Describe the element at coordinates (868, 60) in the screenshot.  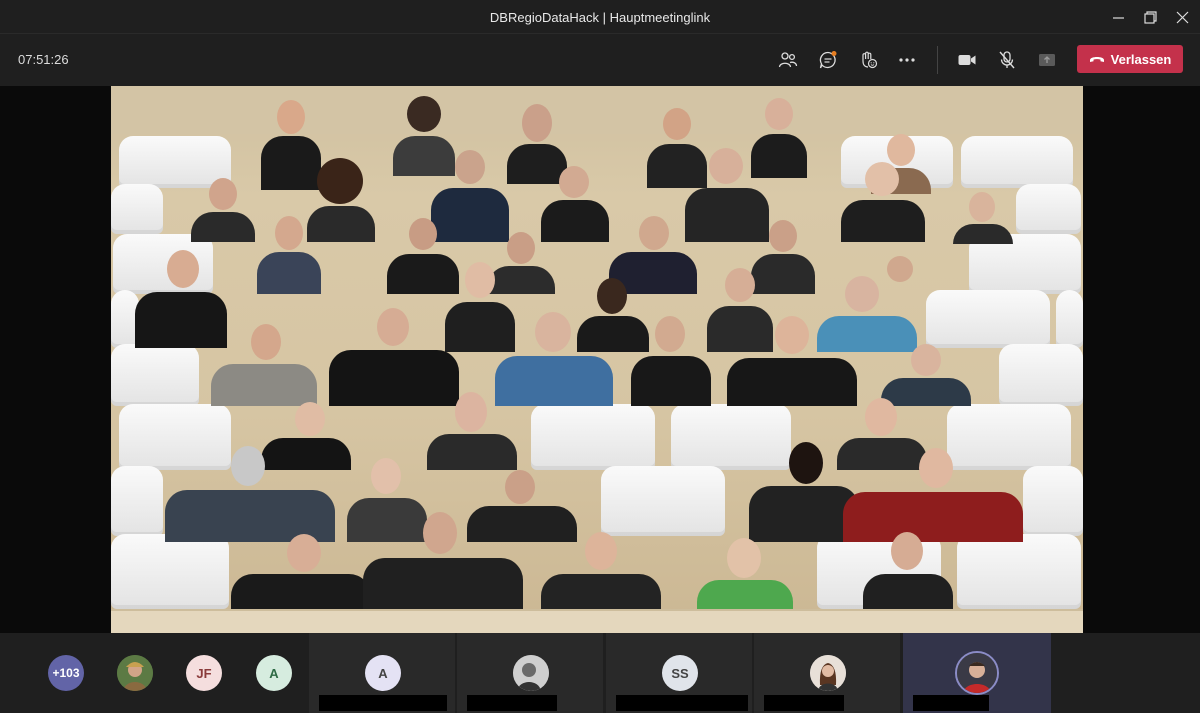
I see `reactions-icon` at that location.